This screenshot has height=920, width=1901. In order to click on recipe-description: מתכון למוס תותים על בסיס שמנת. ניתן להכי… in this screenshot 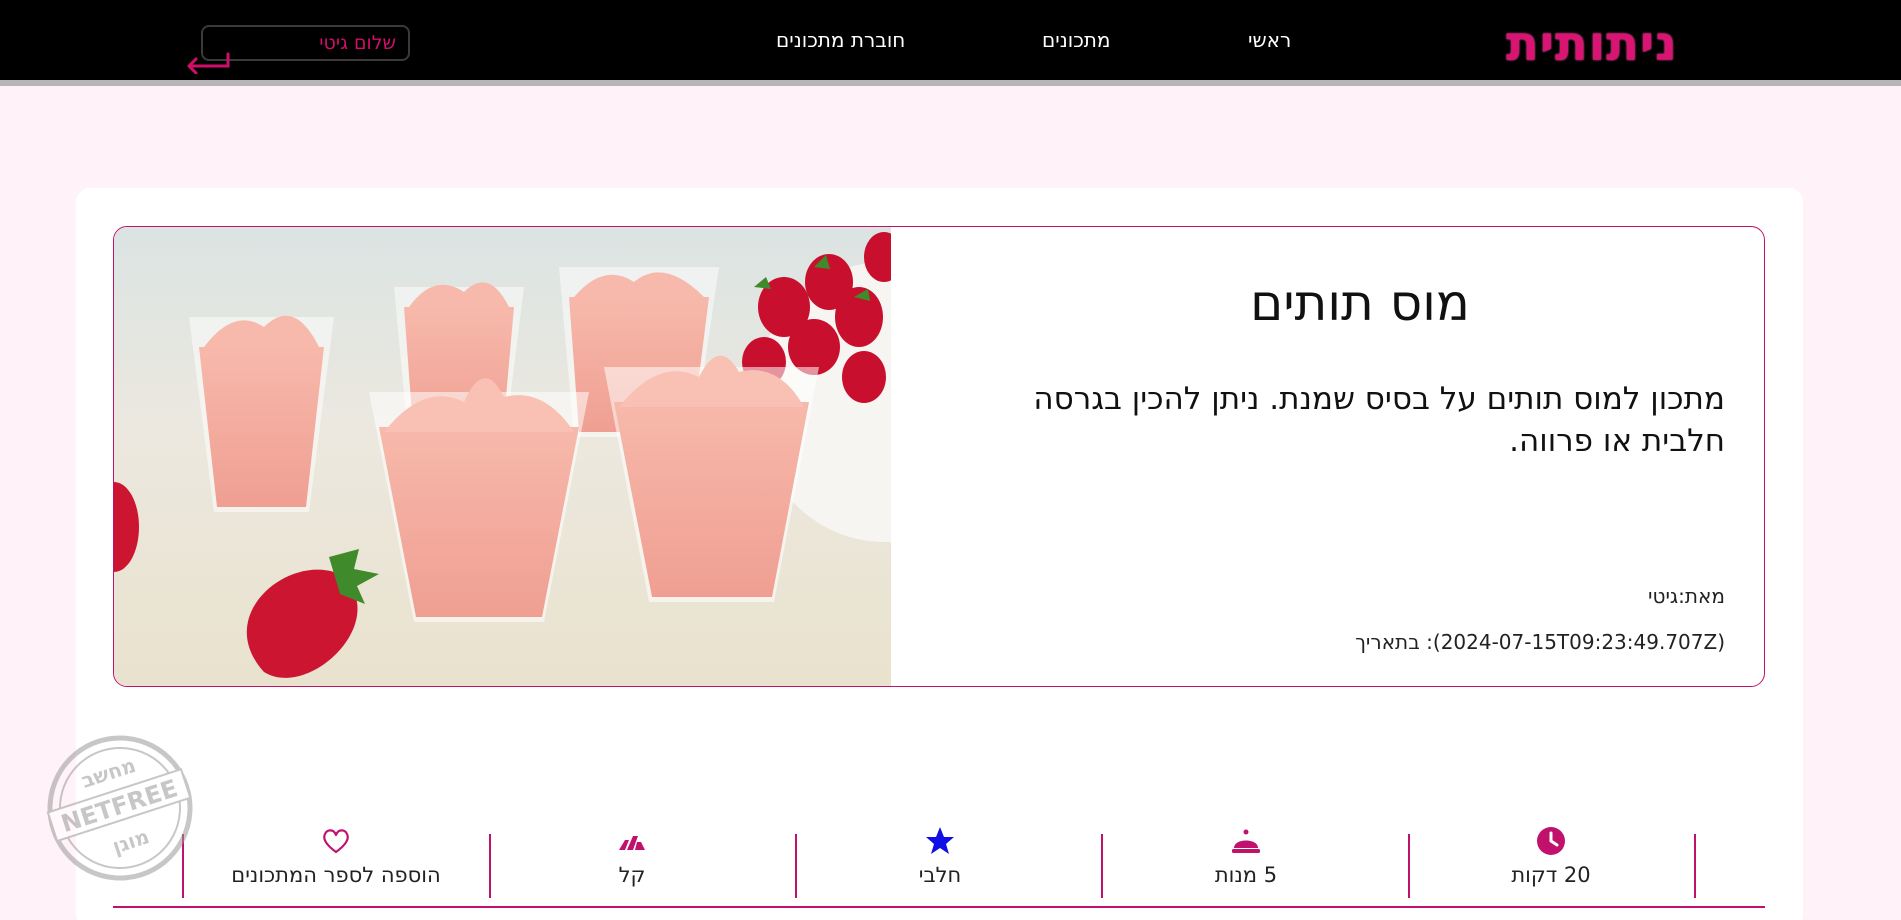, I will do `click(1379, 420)`.